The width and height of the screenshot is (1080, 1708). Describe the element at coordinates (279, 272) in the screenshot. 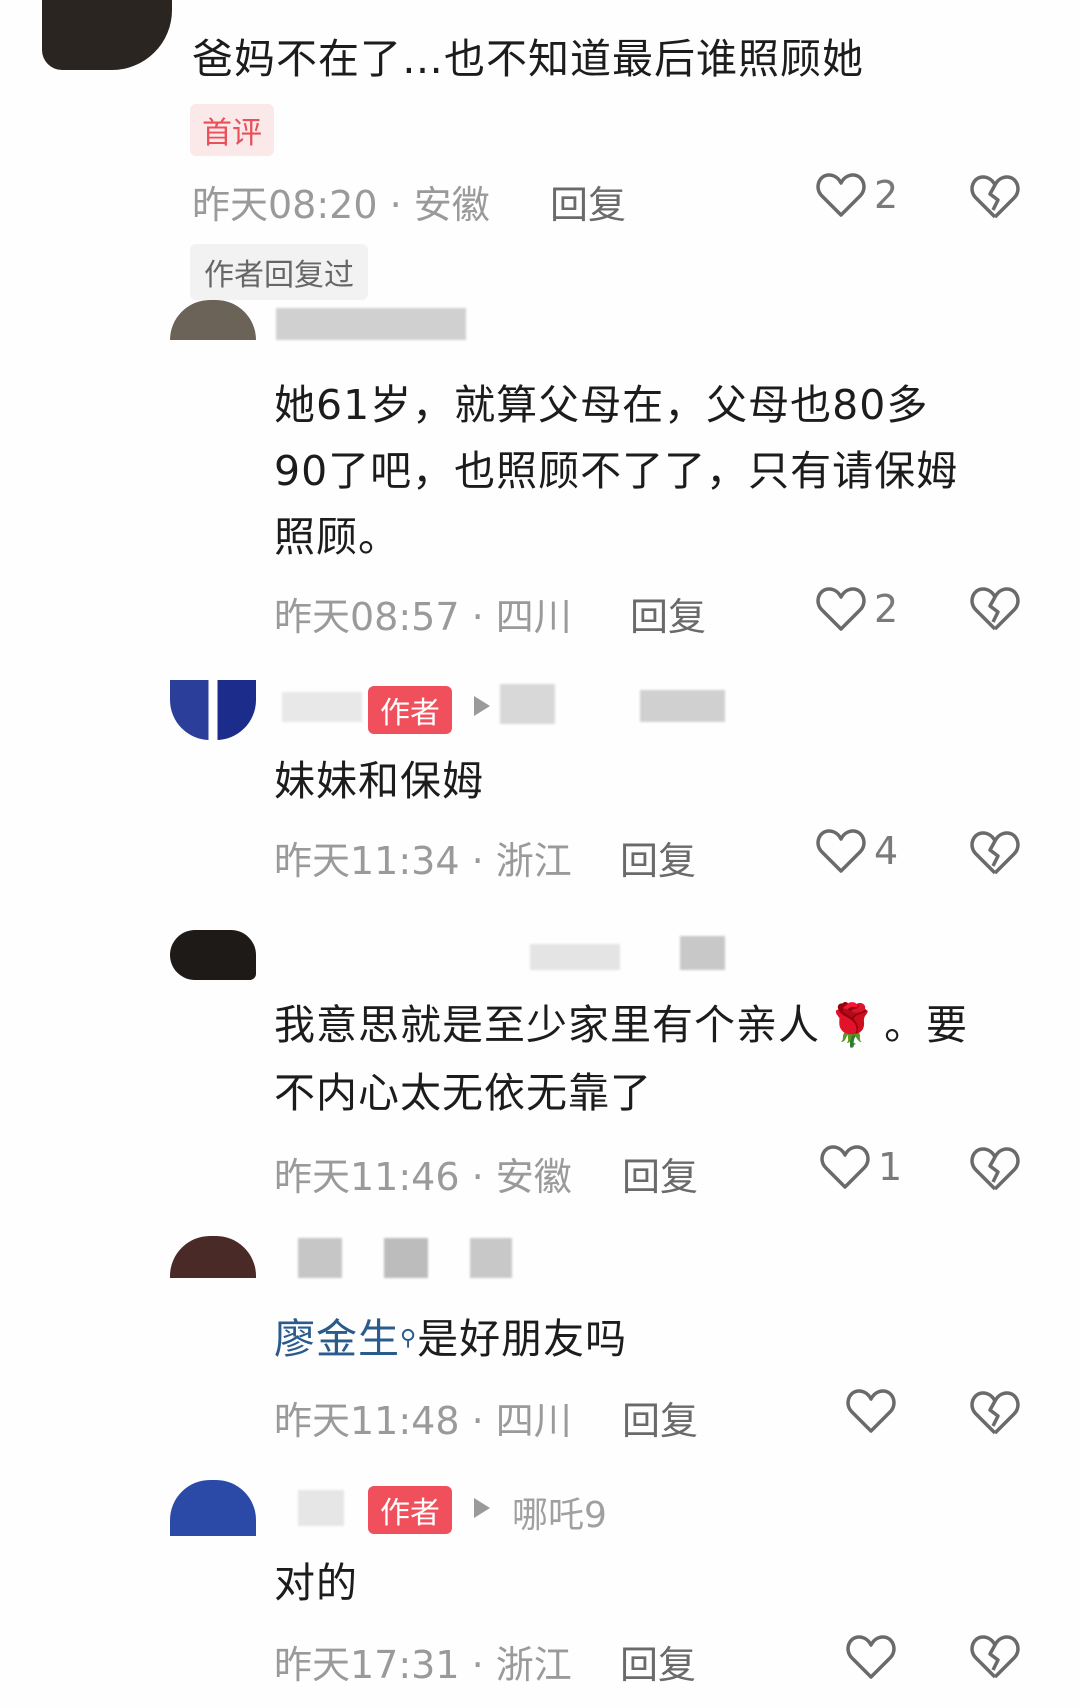

I see `author-replied-tag: 作者回复过` at that location.